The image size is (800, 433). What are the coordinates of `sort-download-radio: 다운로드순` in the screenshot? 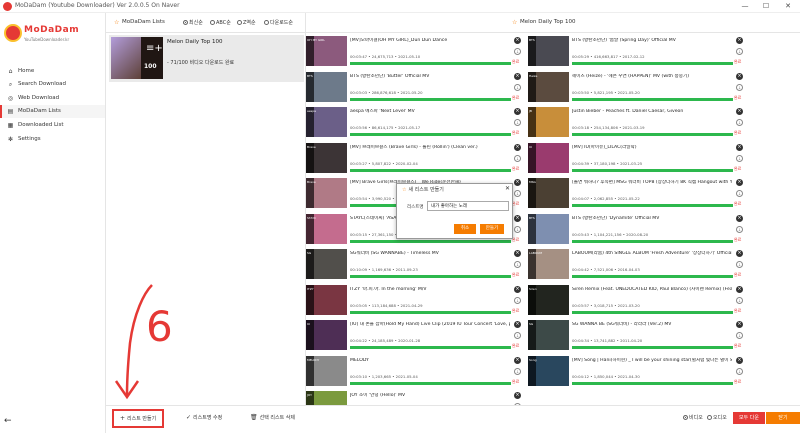 It's located at (278, 22).